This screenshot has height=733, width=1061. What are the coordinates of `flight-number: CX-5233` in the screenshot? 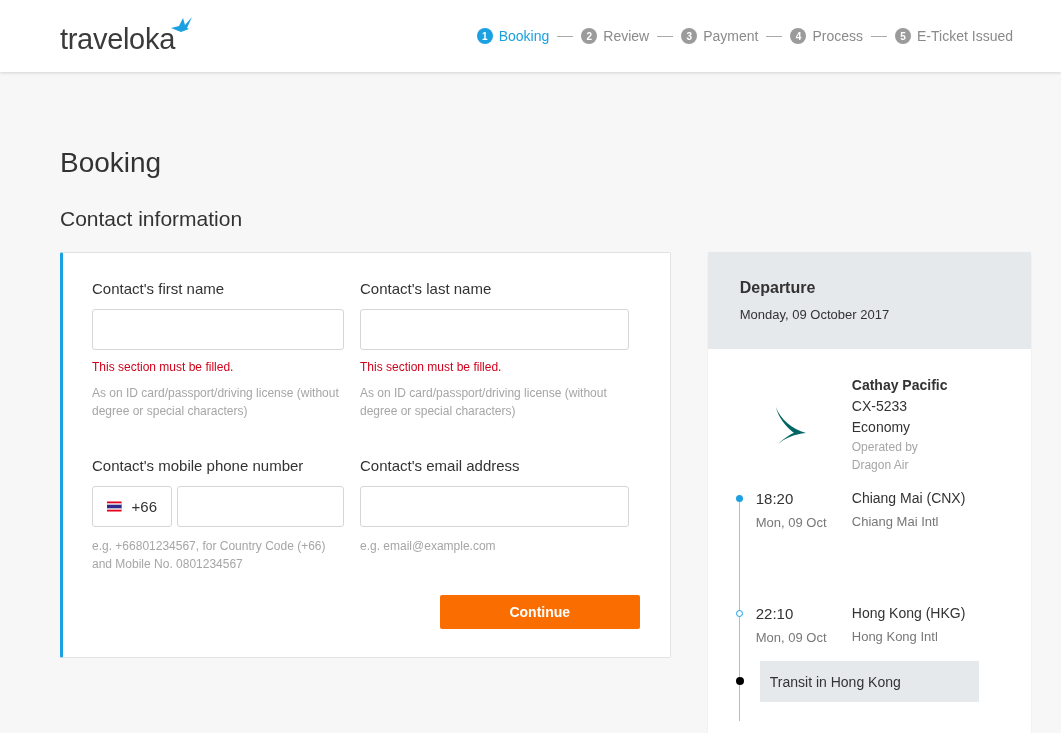 It's located at (880, 406).